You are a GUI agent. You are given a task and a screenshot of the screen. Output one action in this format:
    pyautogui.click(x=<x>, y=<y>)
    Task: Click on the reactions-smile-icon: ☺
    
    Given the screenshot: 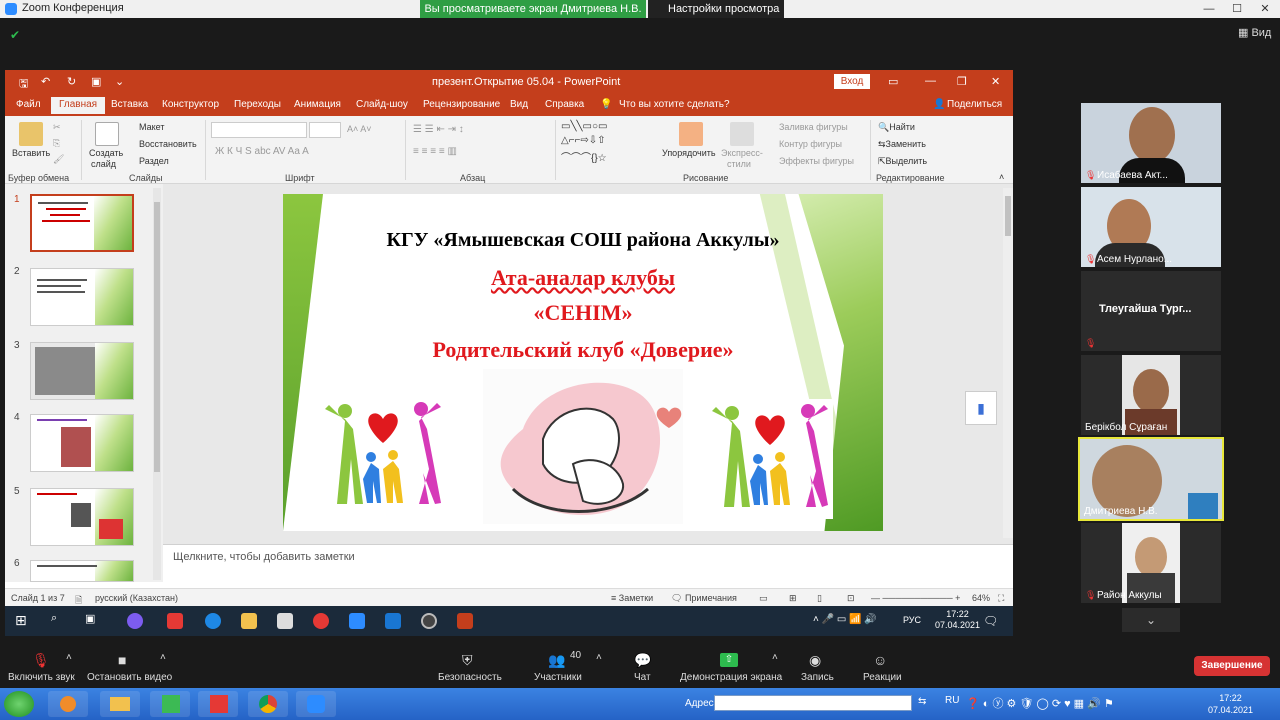 What is the action you would take?
    pyautogui.click(x=880, y=660)
    